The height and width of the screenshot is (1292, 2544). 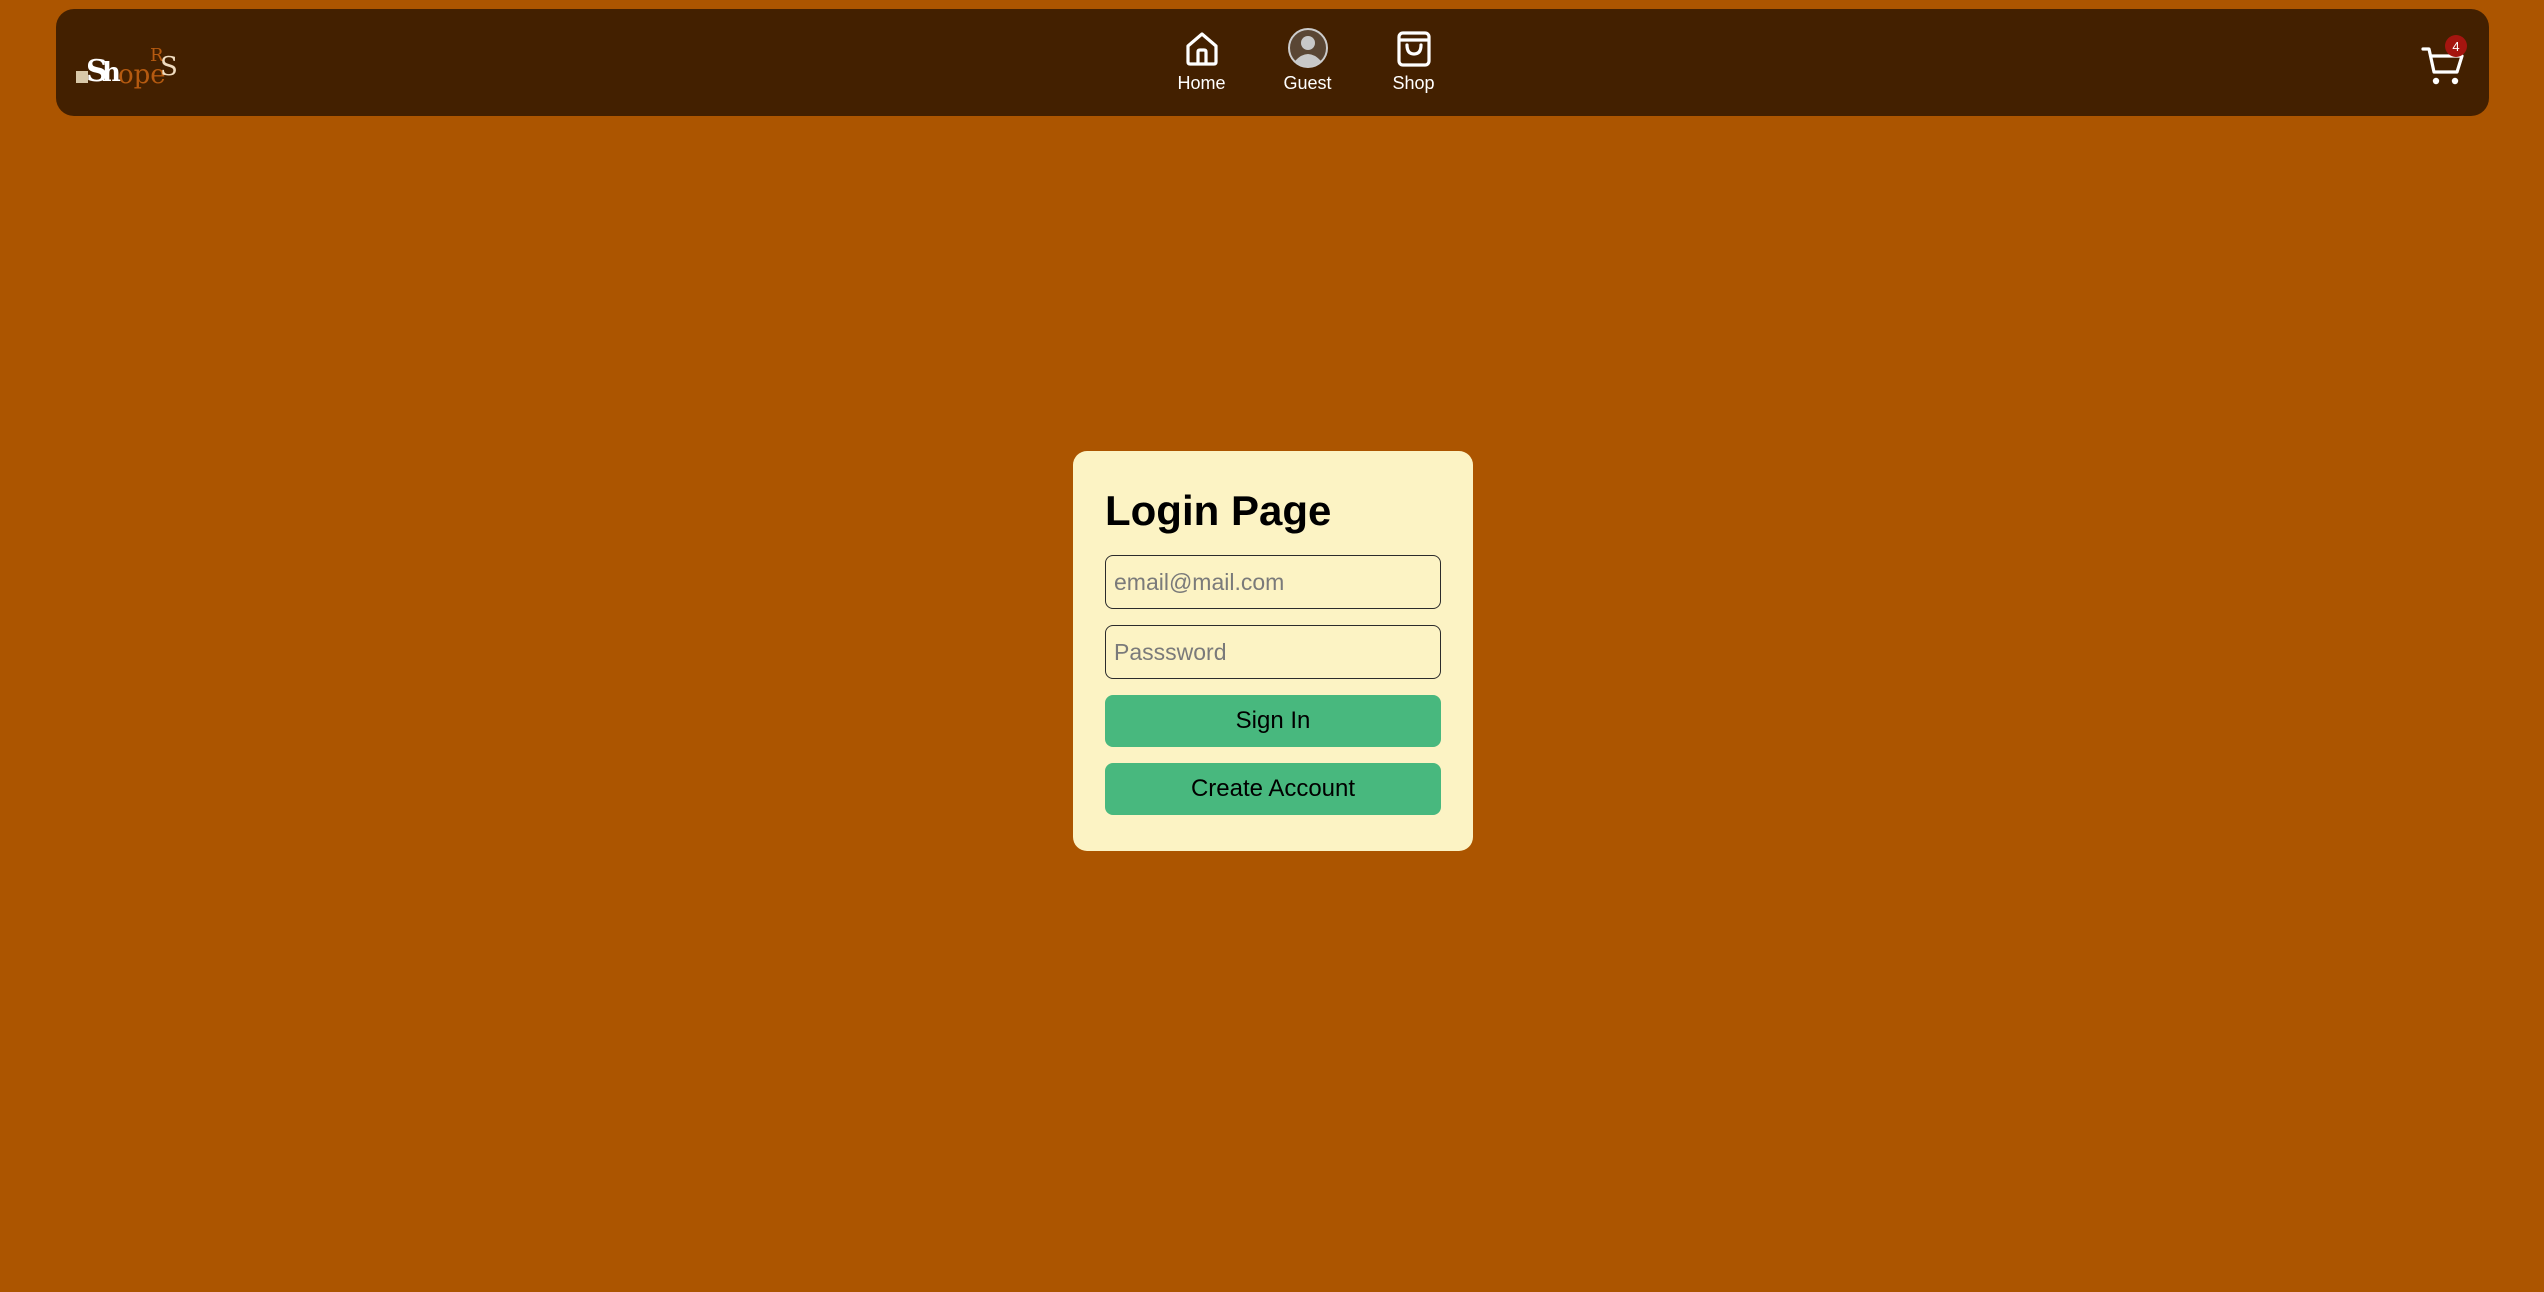 What do you see at coordinates (1308, 48) in the screenshot?
I see `avatar-icon` at bounding box center [1308, 48].